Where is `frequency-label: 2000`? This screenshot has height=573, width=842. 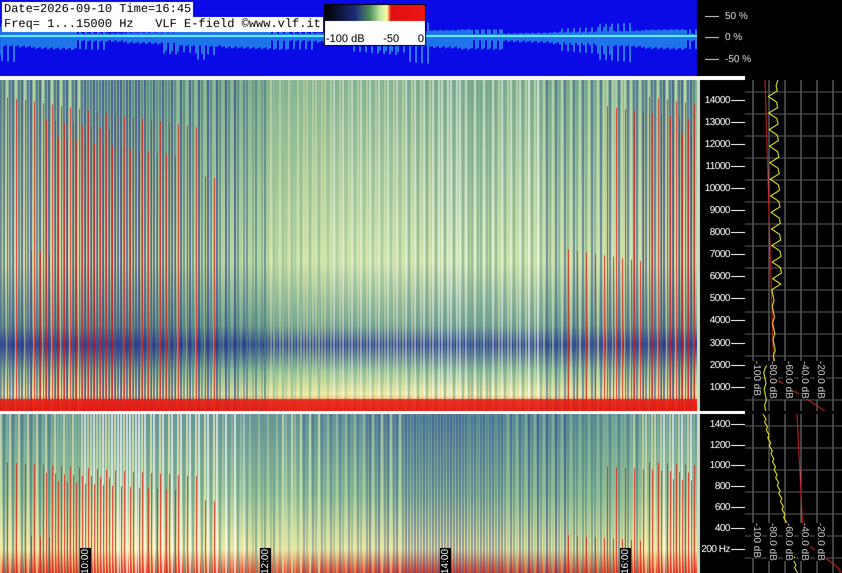 frequency-label: 2000 is located at coordinates (720, 365).